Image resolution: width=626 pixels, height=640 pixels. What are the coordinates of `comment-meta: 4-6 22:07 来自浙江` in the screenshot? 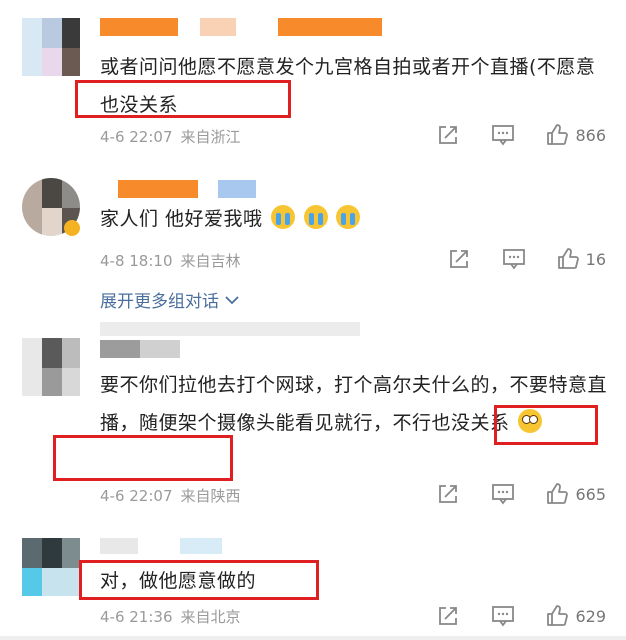 It's located at (170, 136).